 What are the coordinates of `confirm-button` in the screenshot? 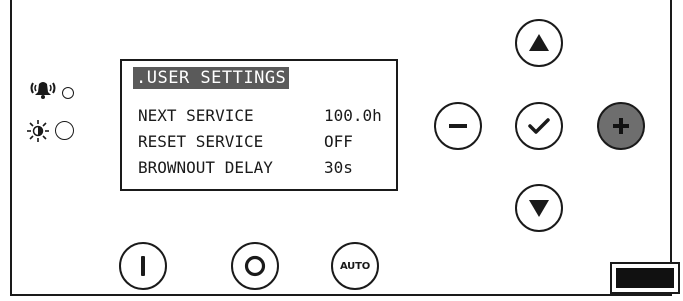 It's located at (539, 126).